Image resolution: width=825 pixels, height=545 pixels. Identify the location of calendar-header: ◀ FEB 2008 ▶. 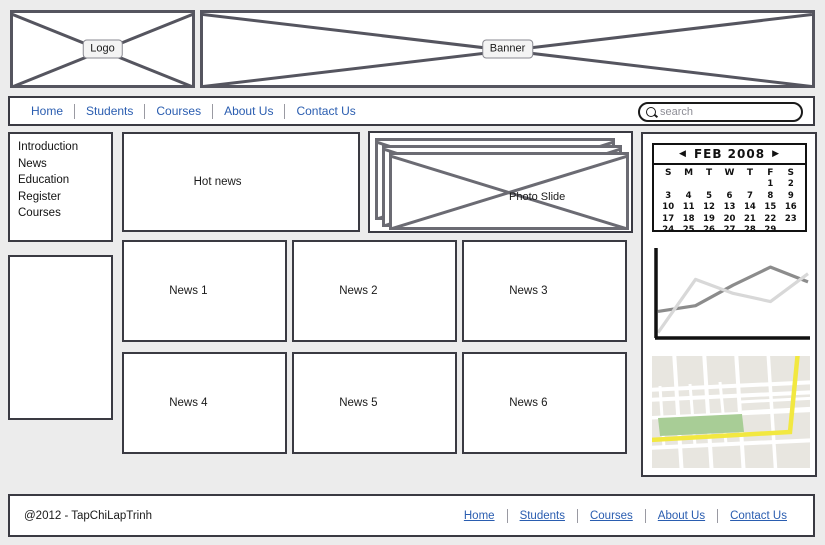
(729, 155).